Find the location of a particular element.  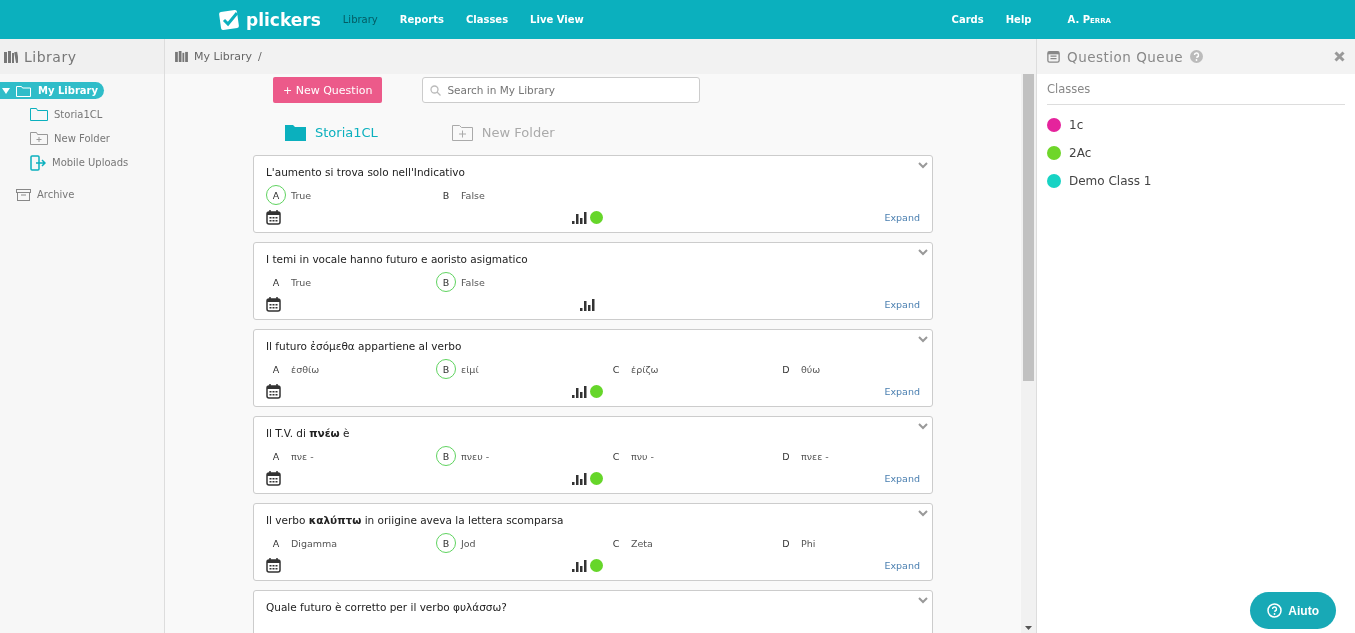

choice-text: εἰμί is located at coordinates (470, 369).